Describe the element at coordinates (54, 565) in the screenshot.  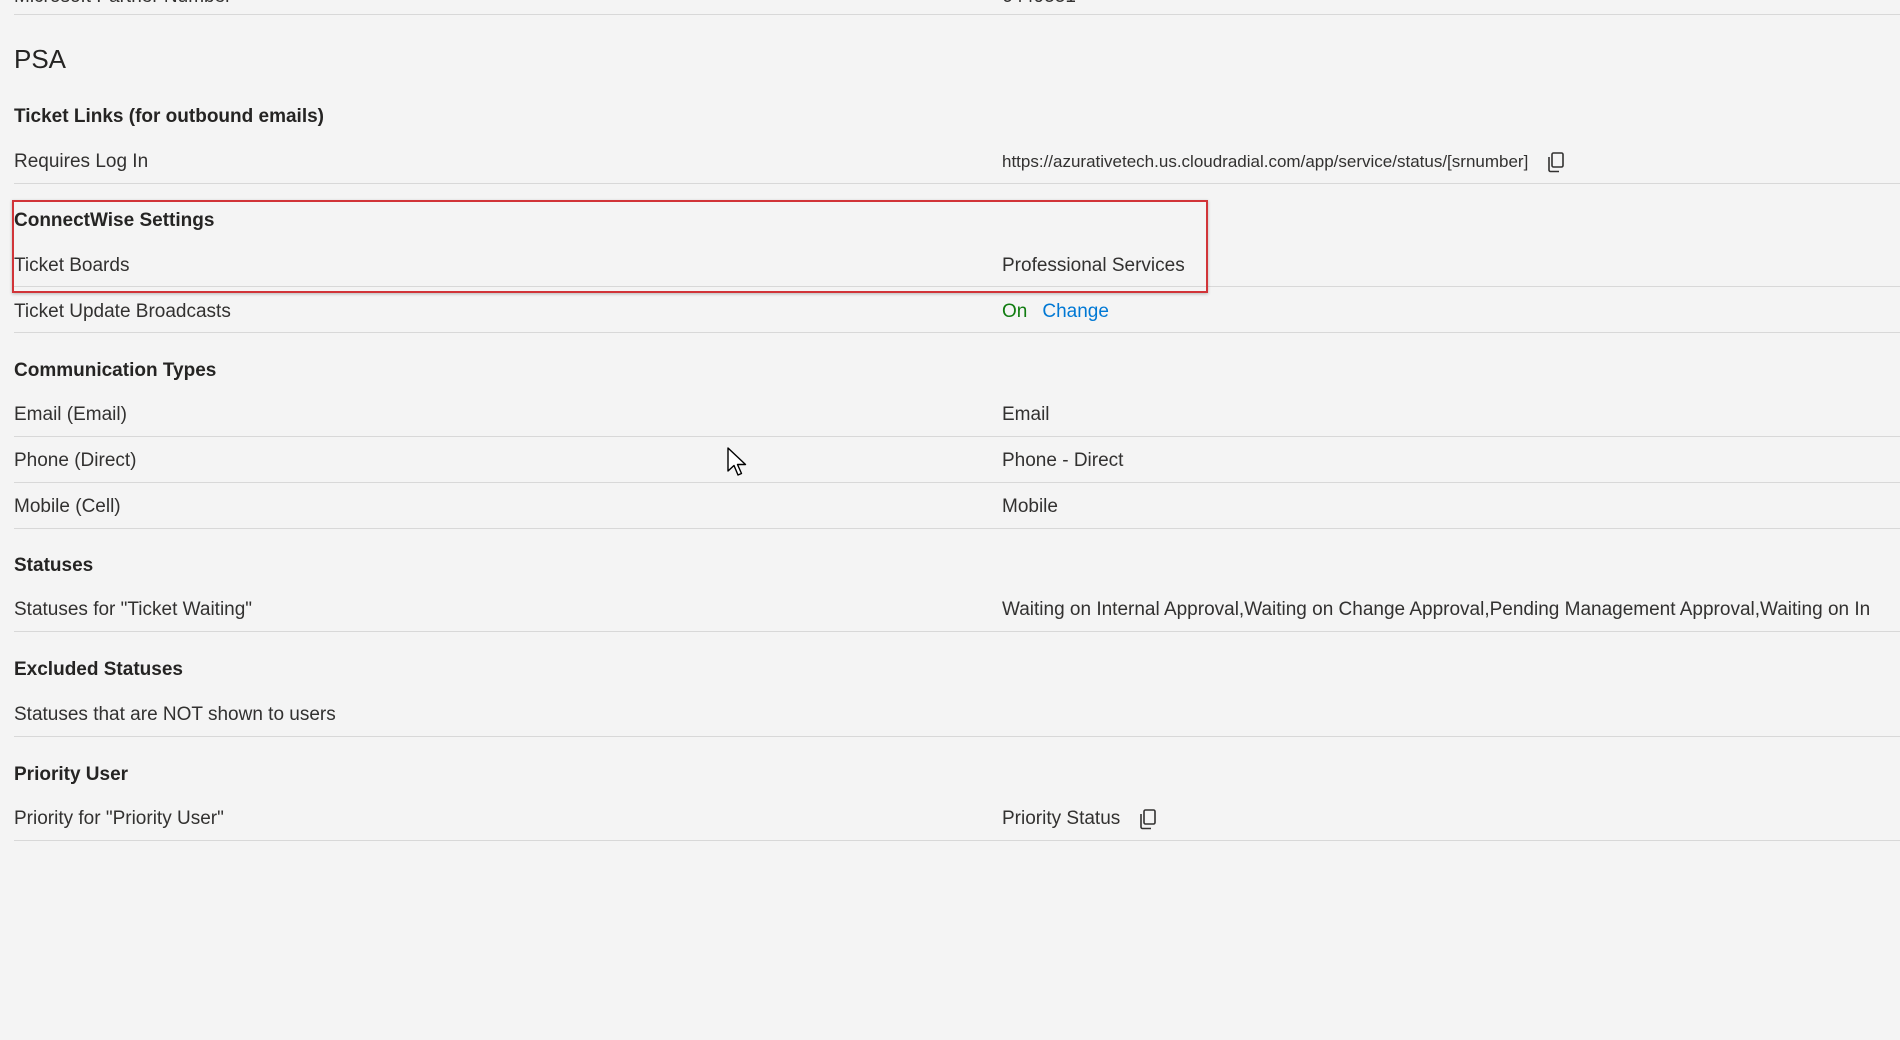
I see `statuses-heading: Statuses` at that location.